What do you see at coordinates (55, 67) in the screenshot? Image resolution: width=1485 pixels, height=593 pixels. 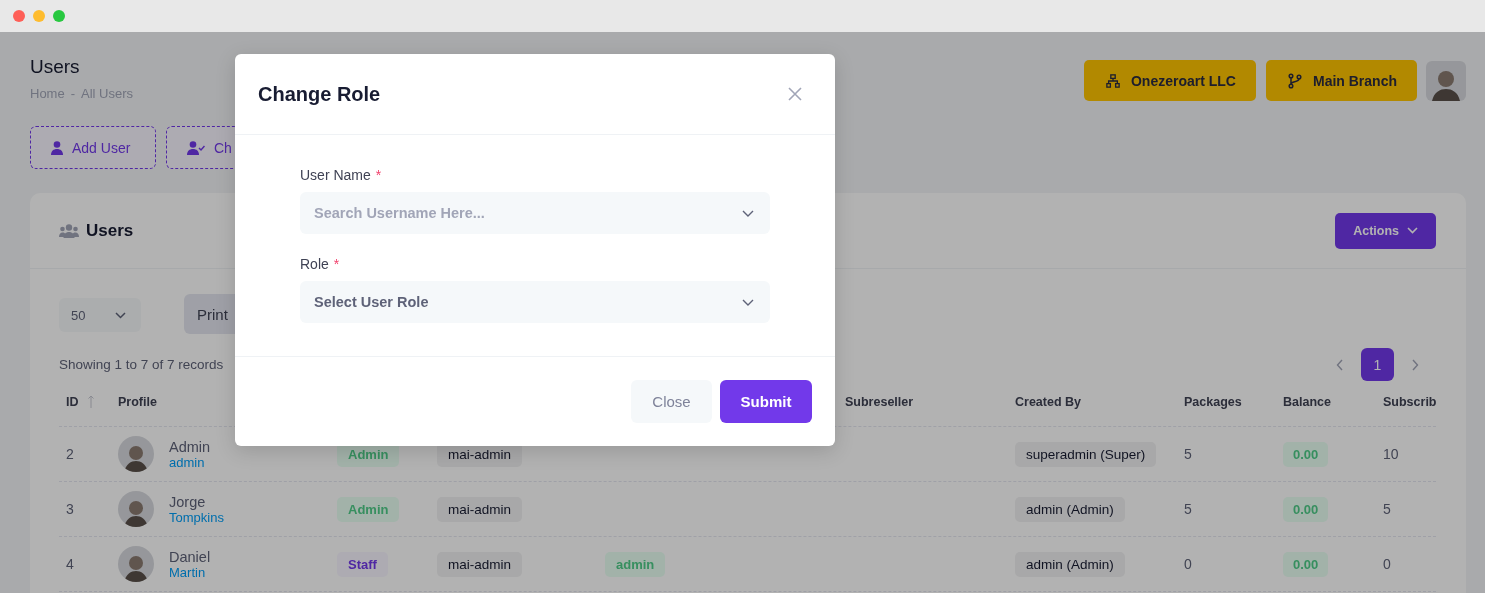 I see `page-title: Users` at bounding box center [55, 67].